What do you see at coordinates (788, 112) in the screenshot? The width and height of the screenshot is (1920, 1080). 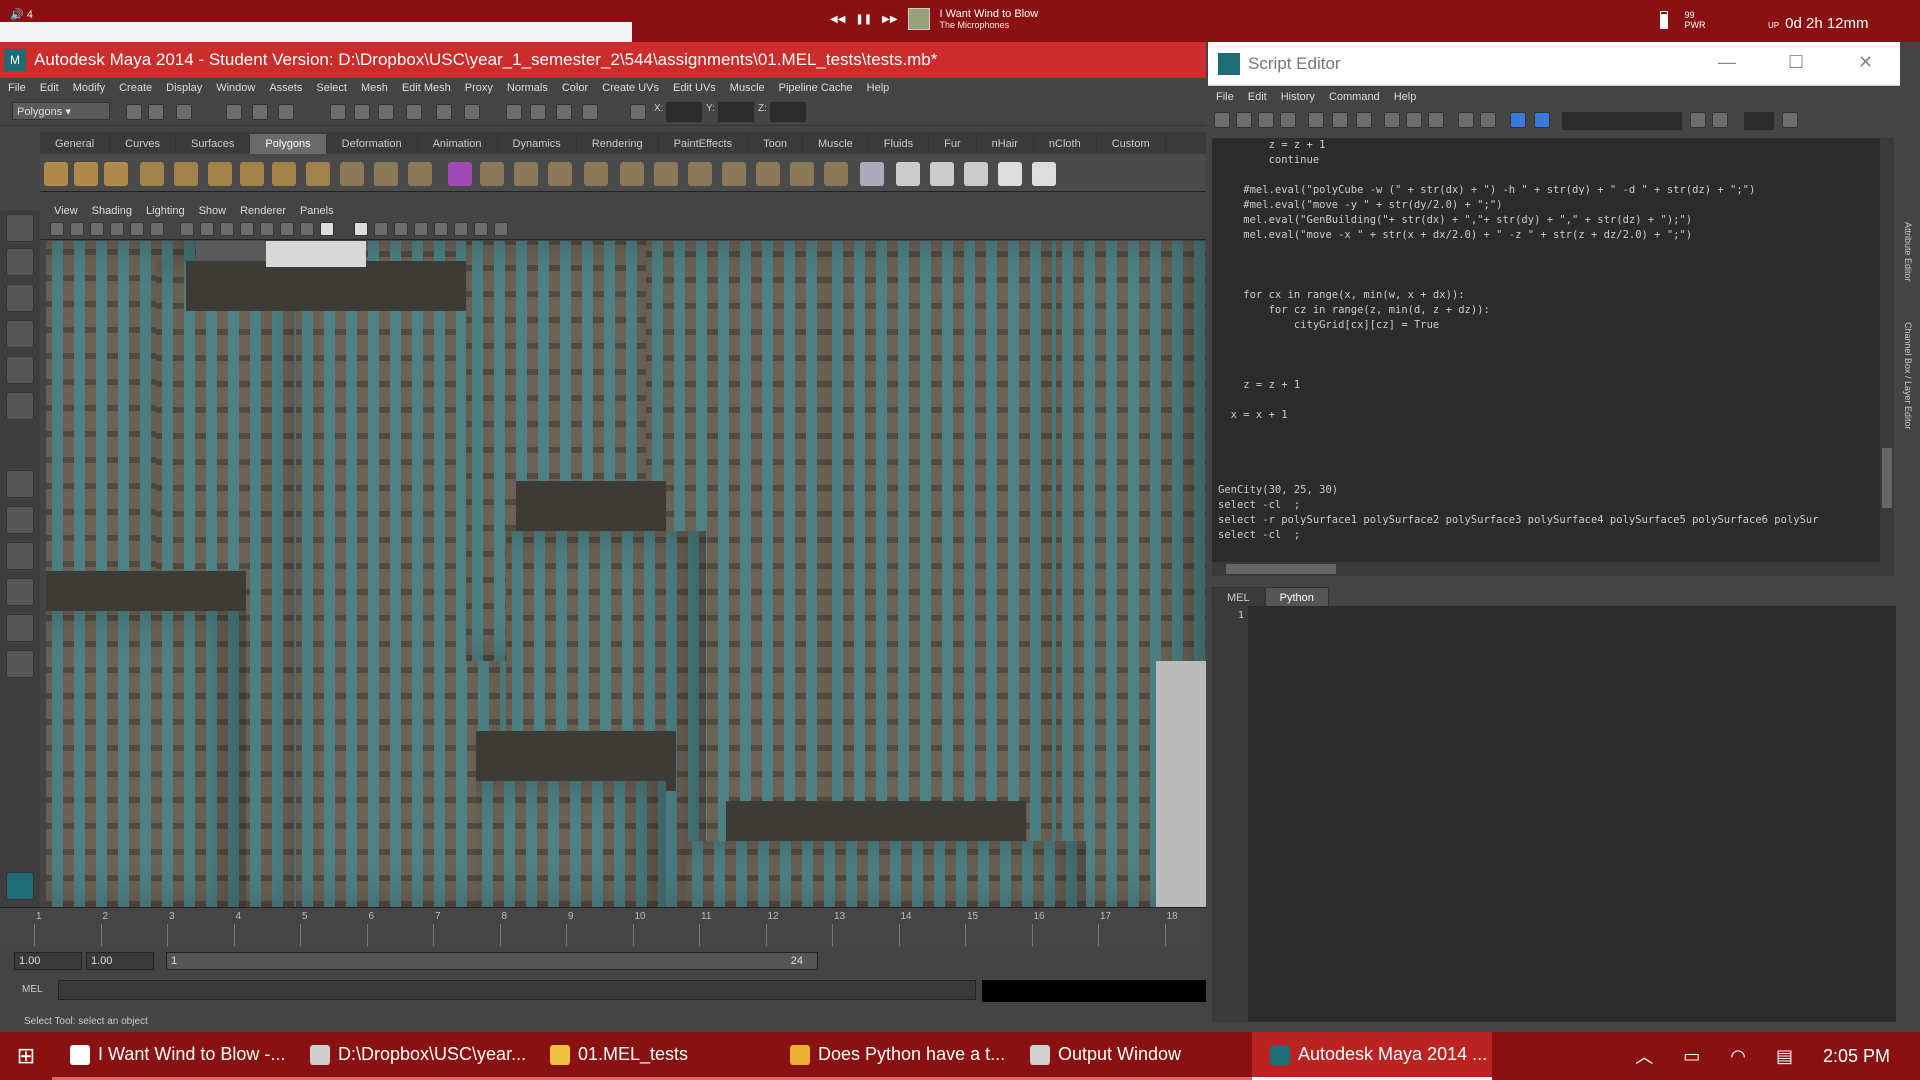 I see `z-field` at bounding box center [788, 112].